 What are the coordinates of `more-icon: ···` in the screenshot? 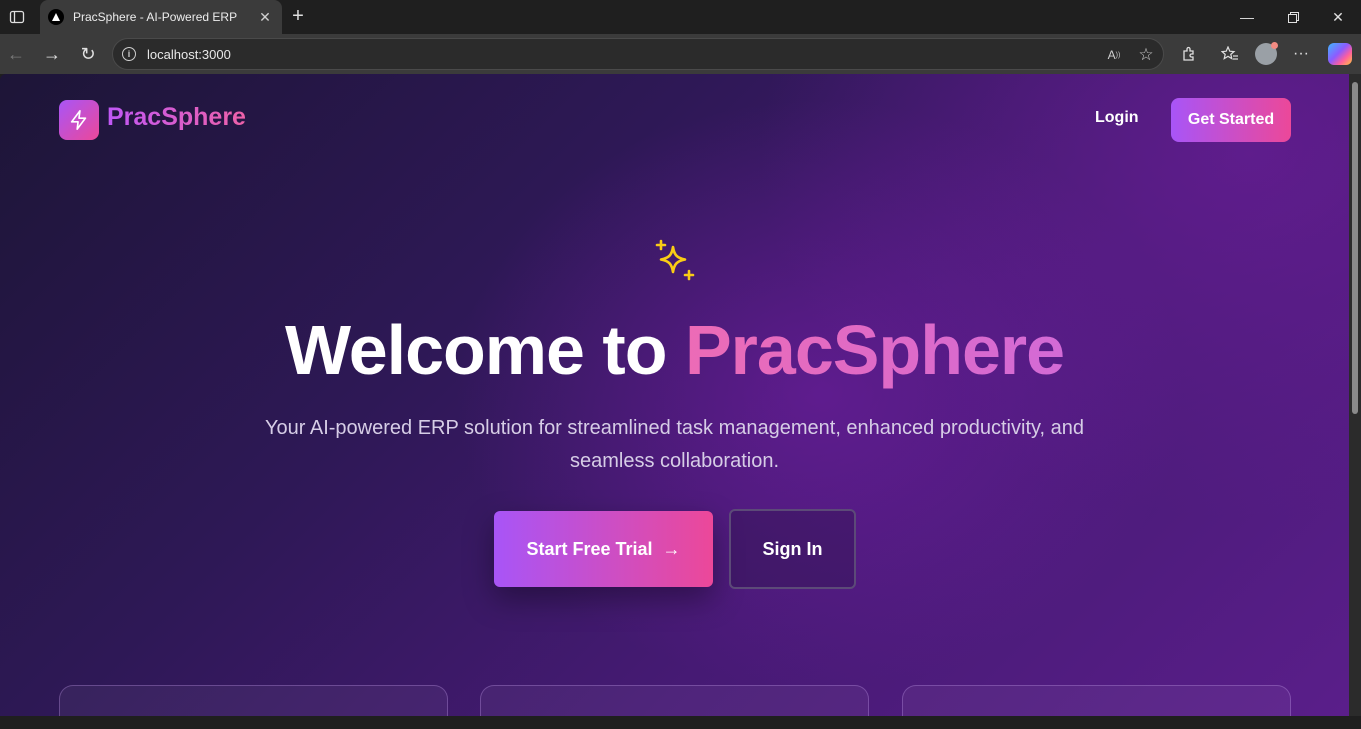 It's located at (1301, 54).